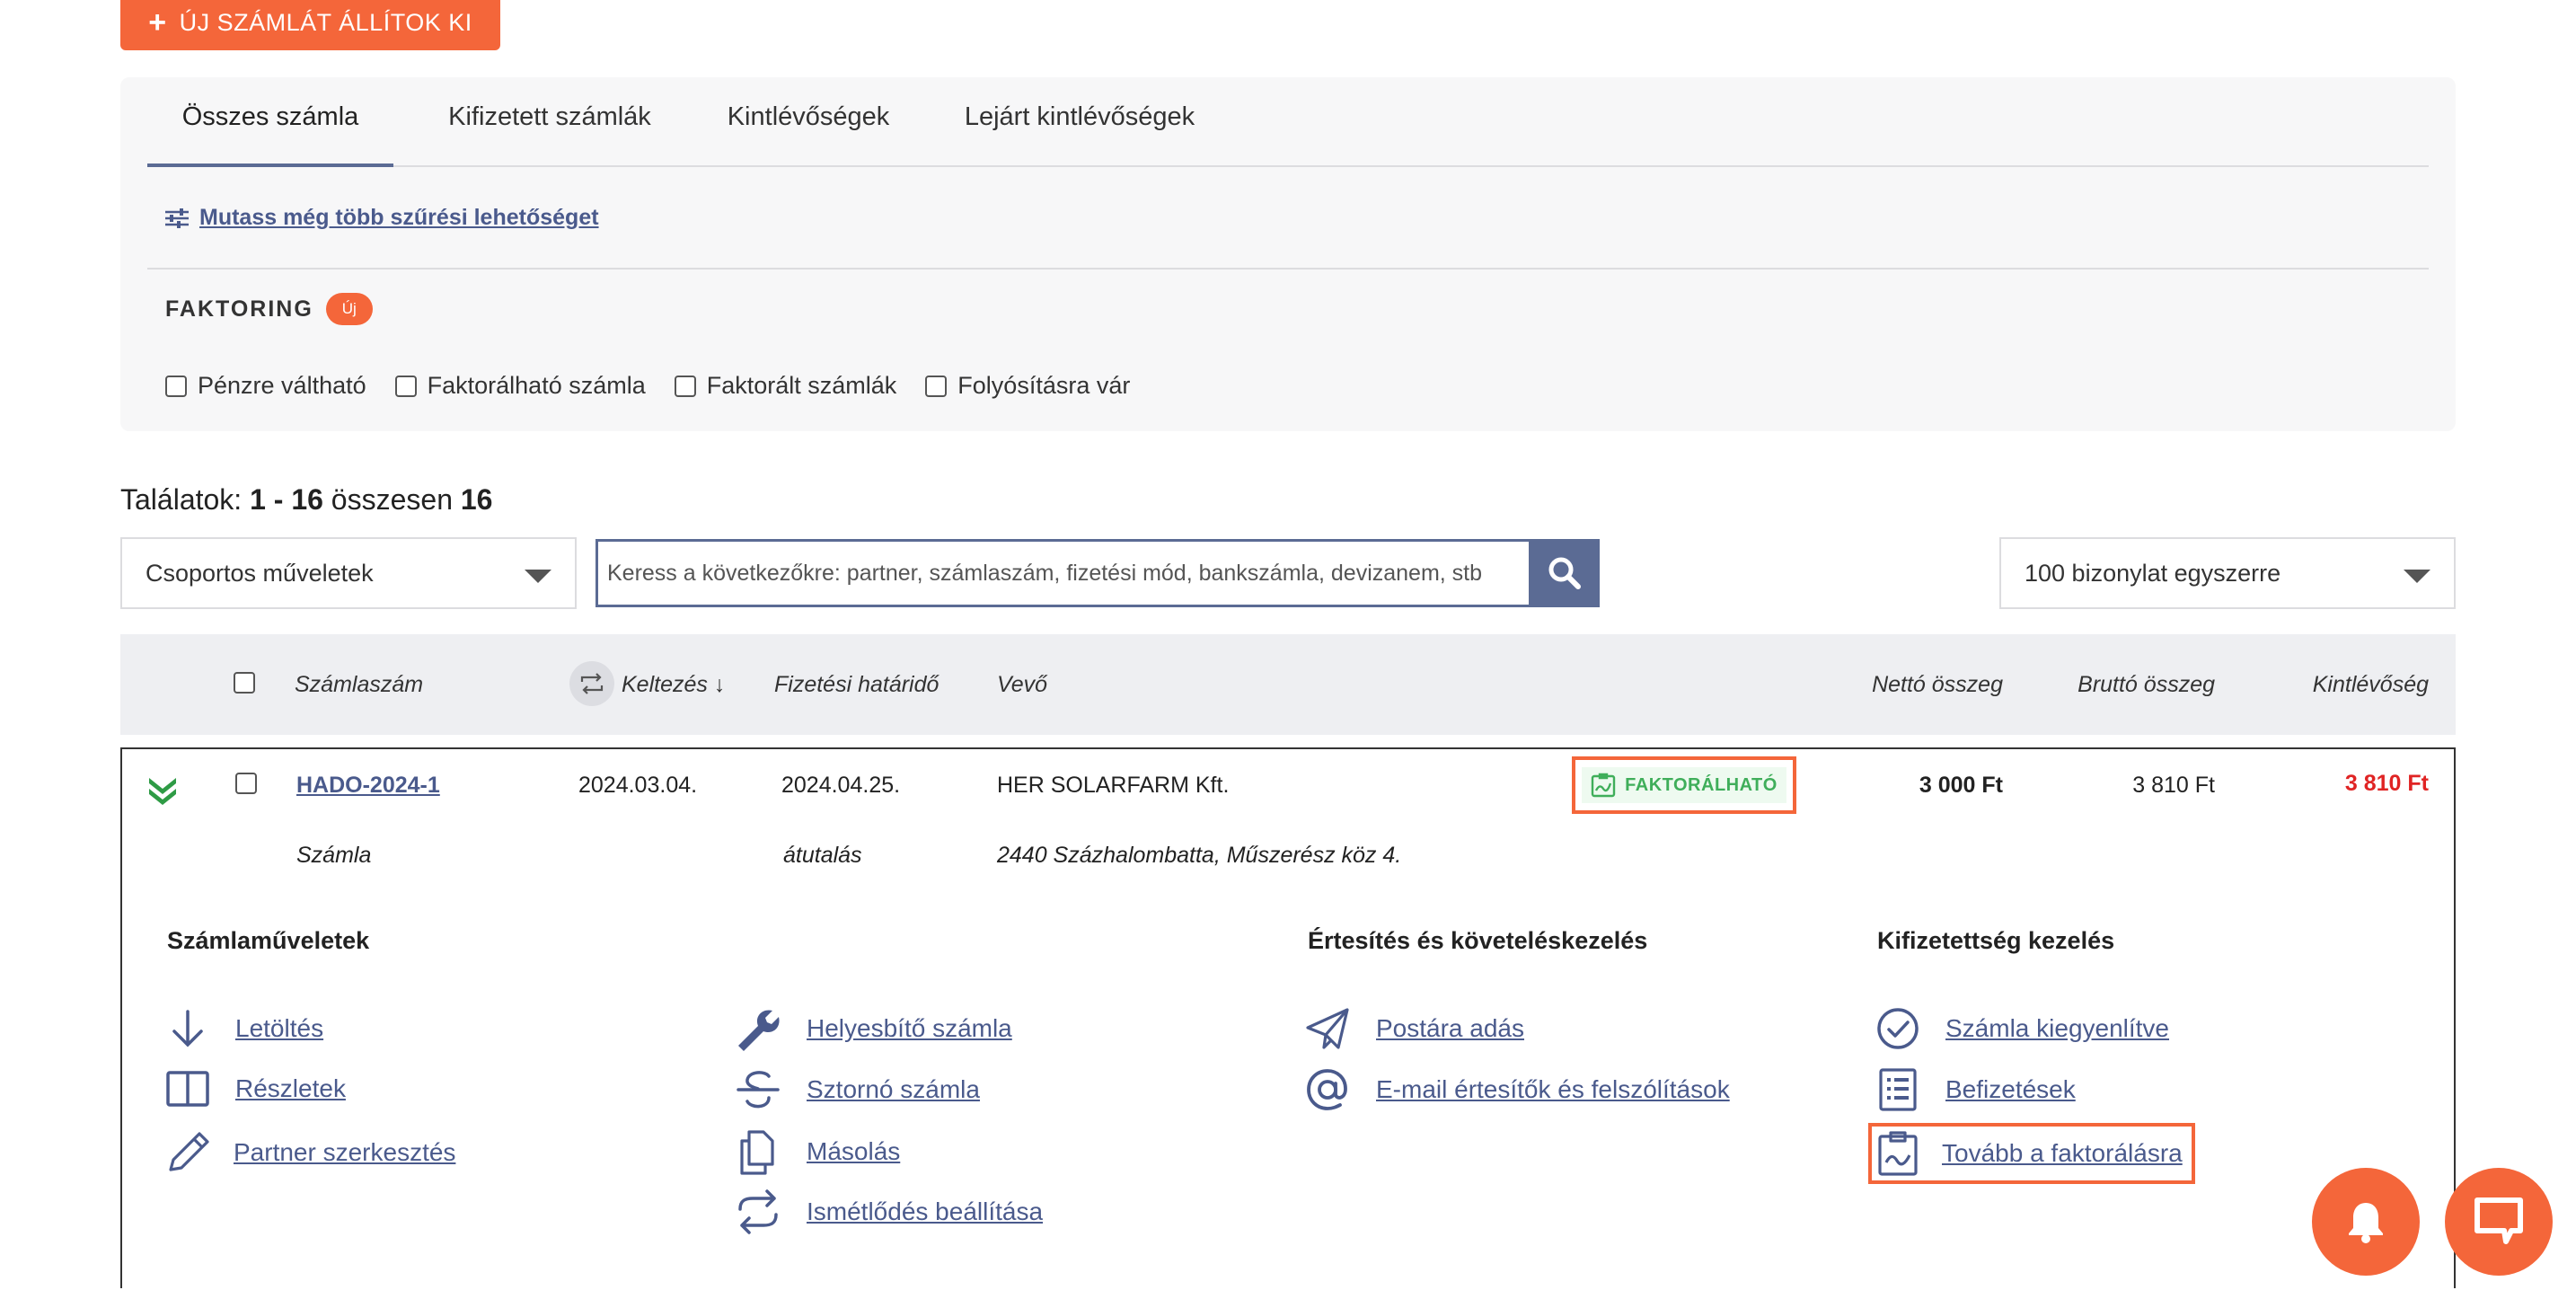  I want to click on buyer-address: 2440 Százhalombatta, Műszerész köz 4., so click(1199, 856).